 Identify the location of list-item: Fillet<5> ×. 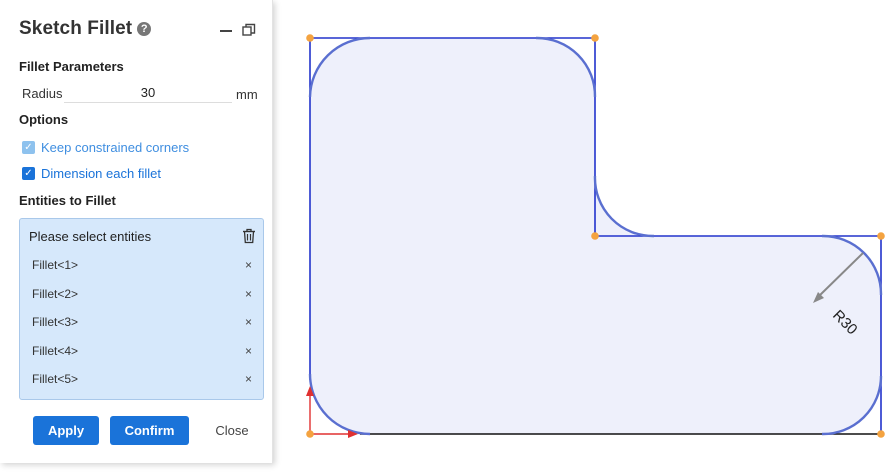
(144, 380).